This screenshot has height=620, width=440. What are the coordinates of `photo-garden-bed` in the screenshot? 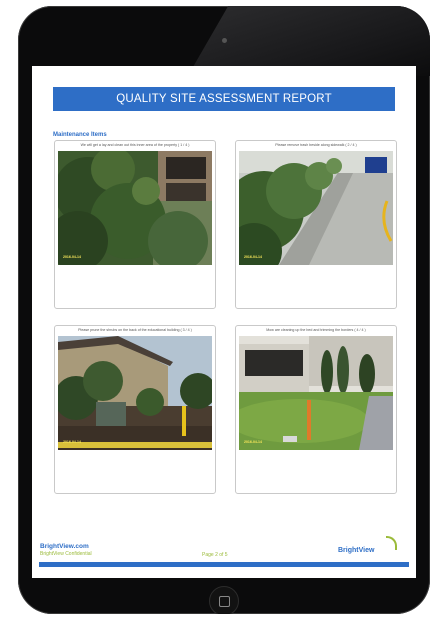 It's located at (316, 393).